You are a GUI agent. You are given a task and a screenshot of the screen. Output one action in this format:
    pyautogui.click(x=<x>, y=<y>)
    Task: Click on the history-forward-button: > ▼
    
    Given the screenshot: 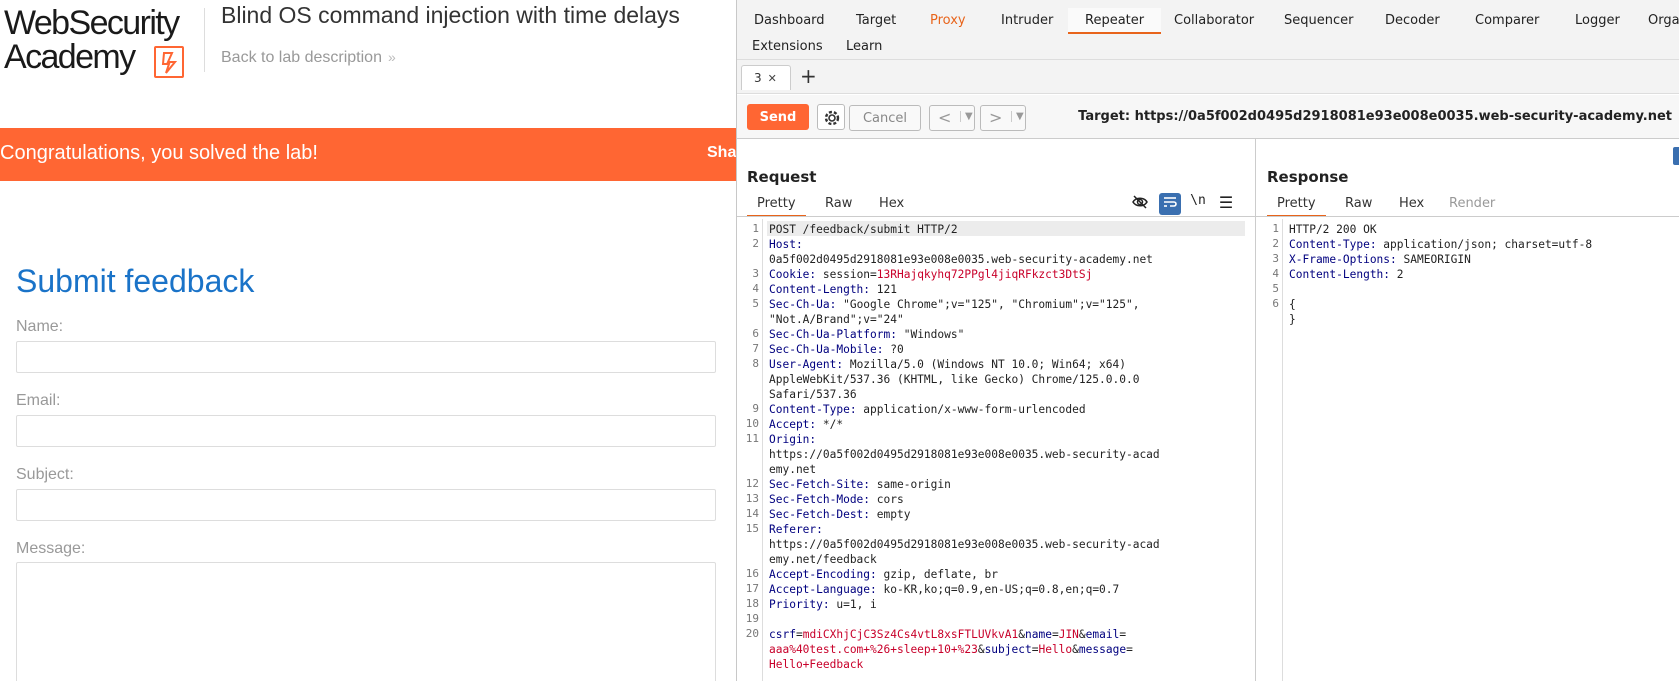 What is the action you would take?
    pyautogui.click(x=1003, y=118)
    